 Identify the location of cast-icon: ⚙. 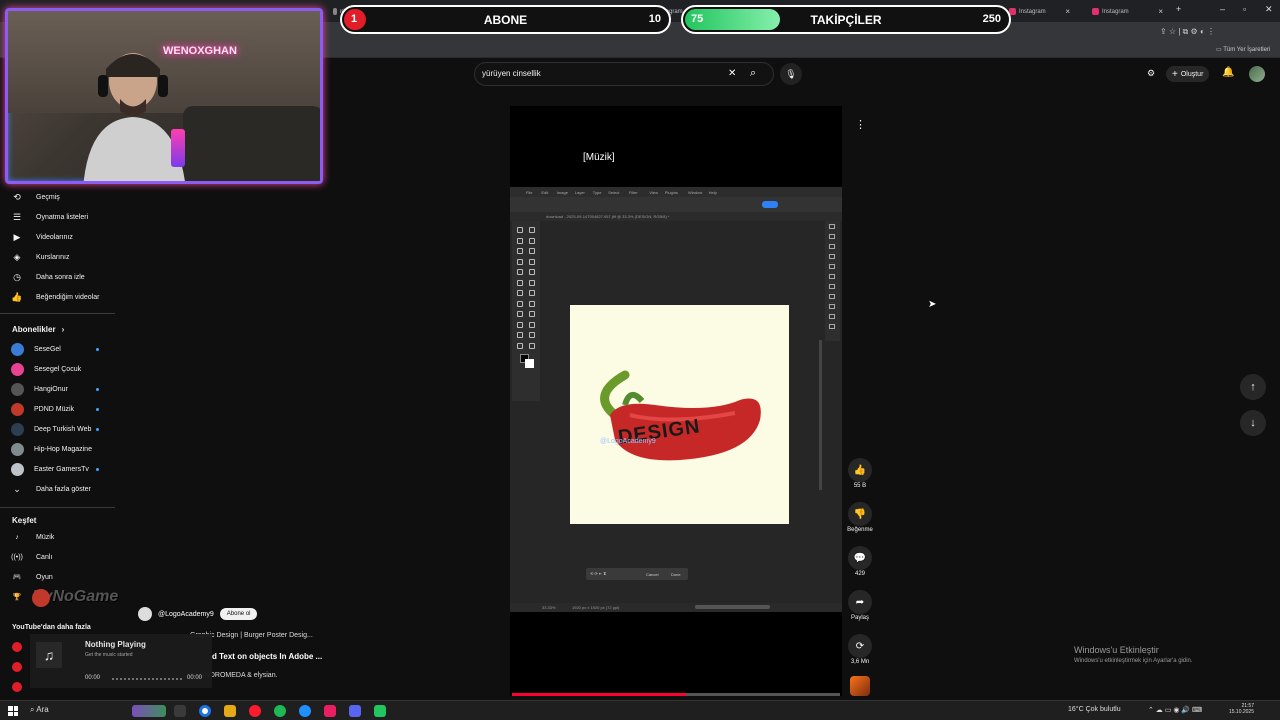
(1151, 73).